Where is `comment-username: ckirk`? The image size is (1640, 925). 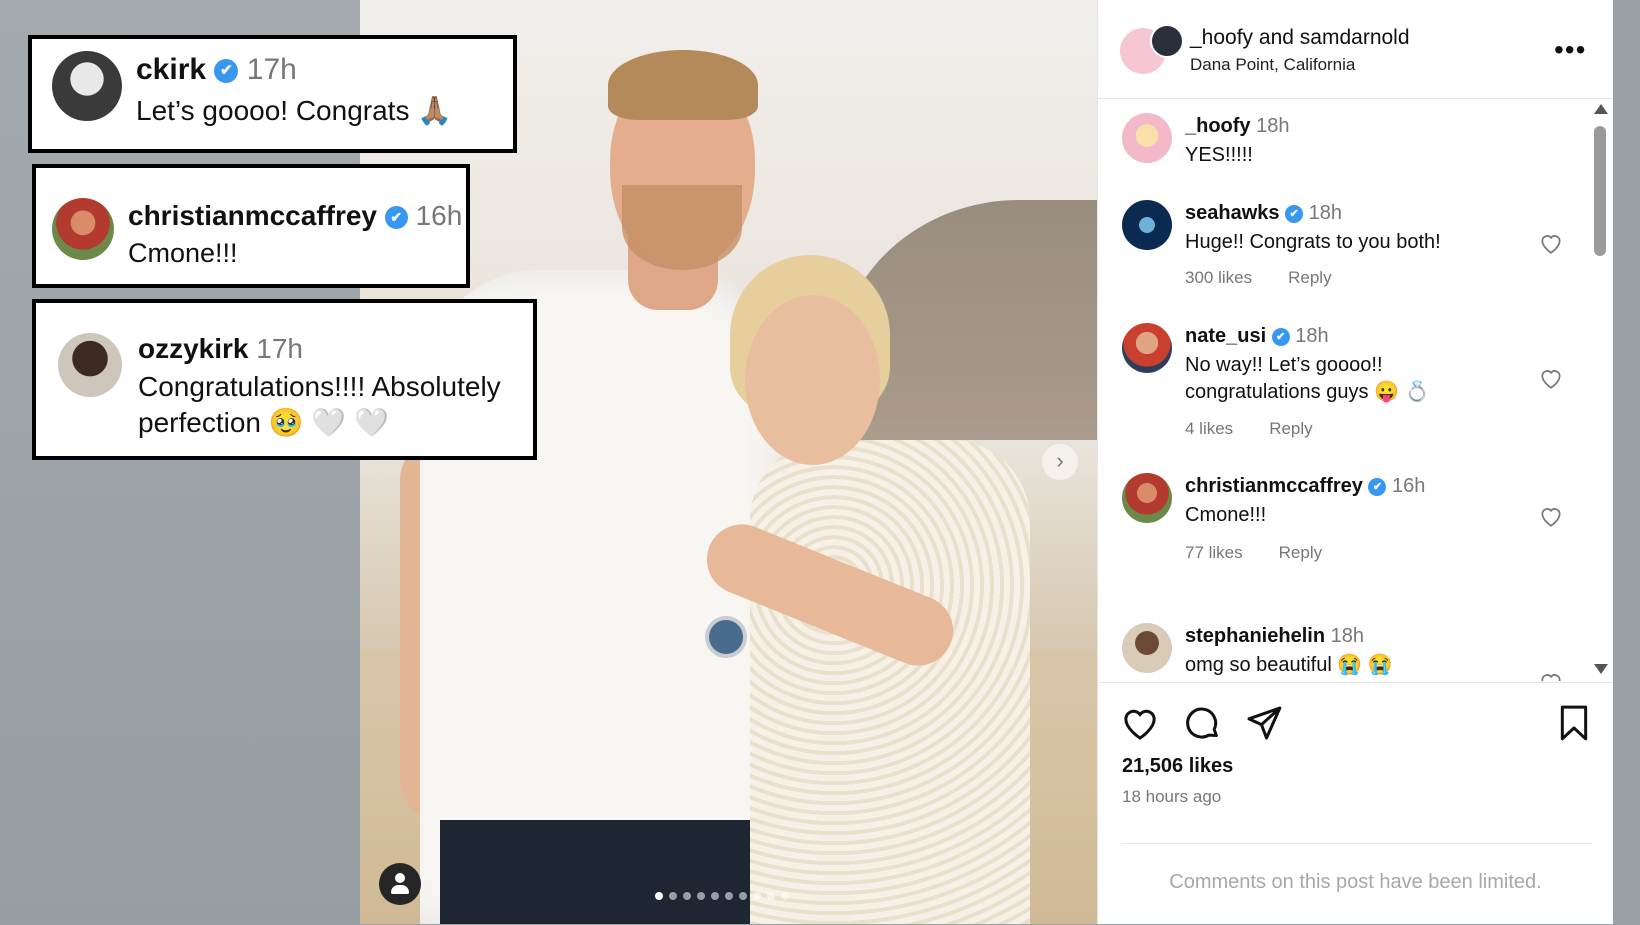
comment-username: ckirk is located at coordinates (171, 69).